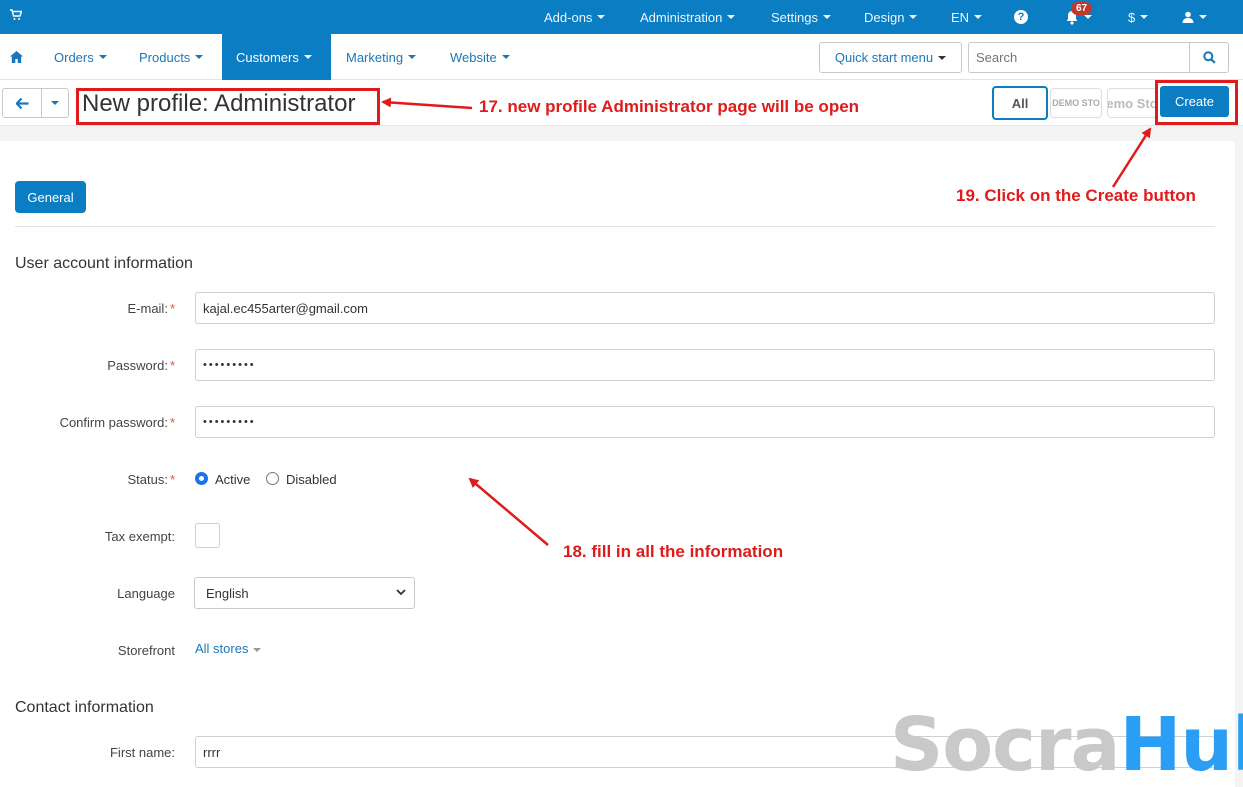 Image resolution: width=1243 pixels, height=787 pixels. I want to click on topnav-administration-label: Administration, so click(681, 17).